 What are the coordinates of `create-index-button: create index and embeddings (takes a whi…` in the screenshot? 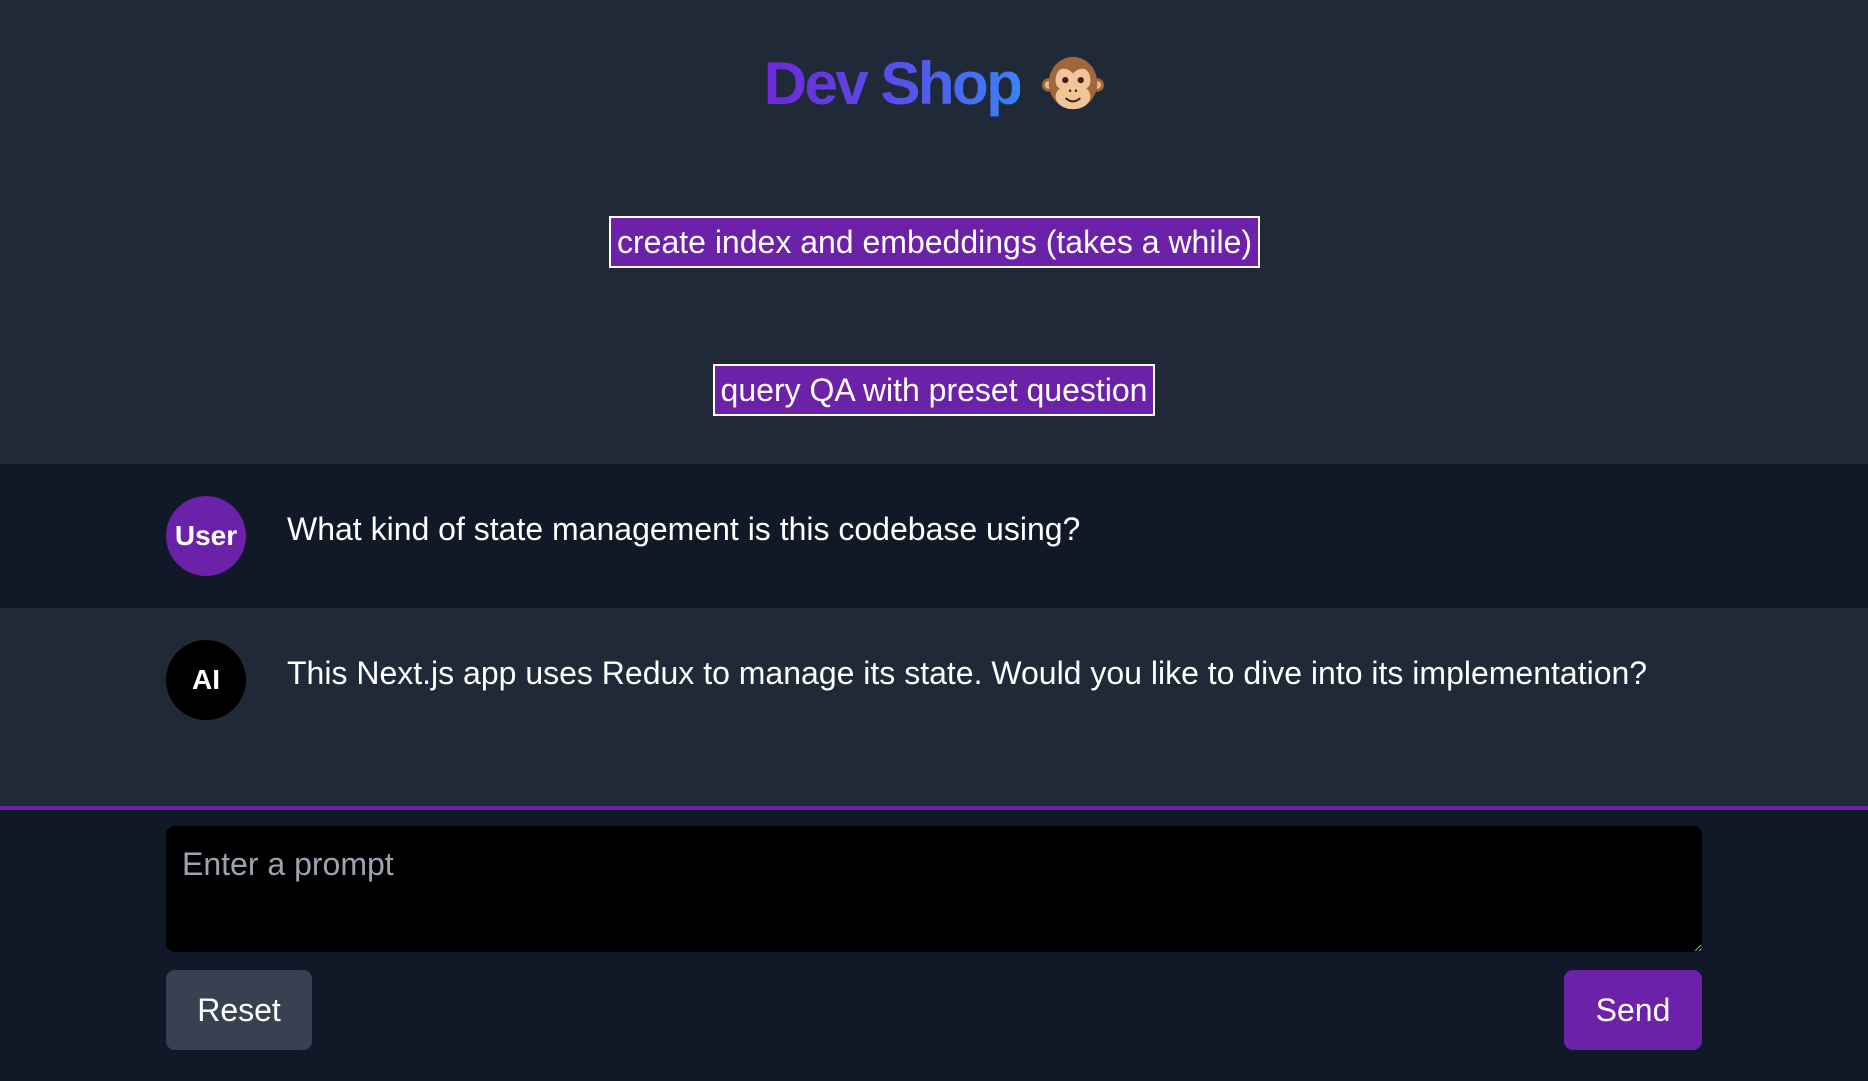 It's located at (934, 242).